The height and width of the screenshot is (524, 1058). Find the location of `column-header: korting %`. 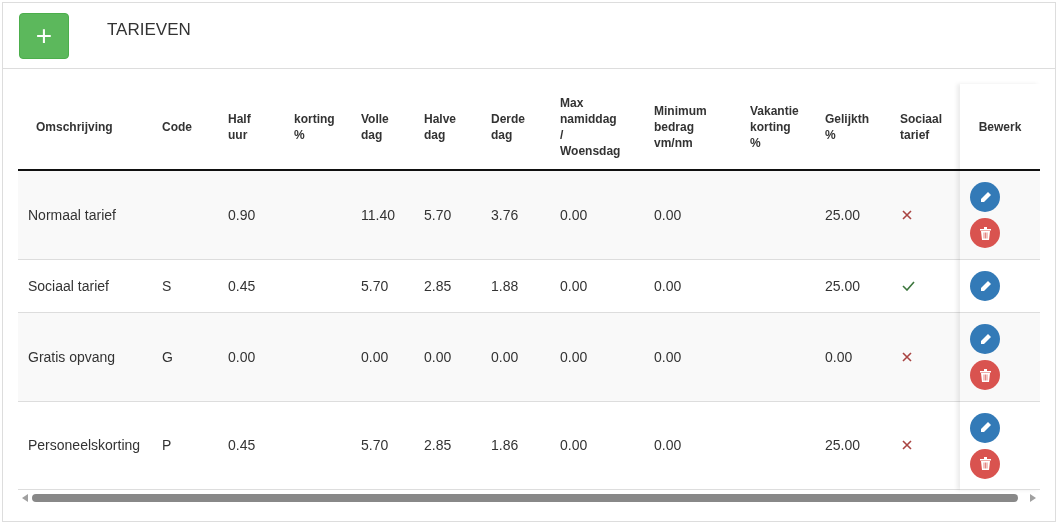

column-header: korting % is located at coordinates (314, 126).